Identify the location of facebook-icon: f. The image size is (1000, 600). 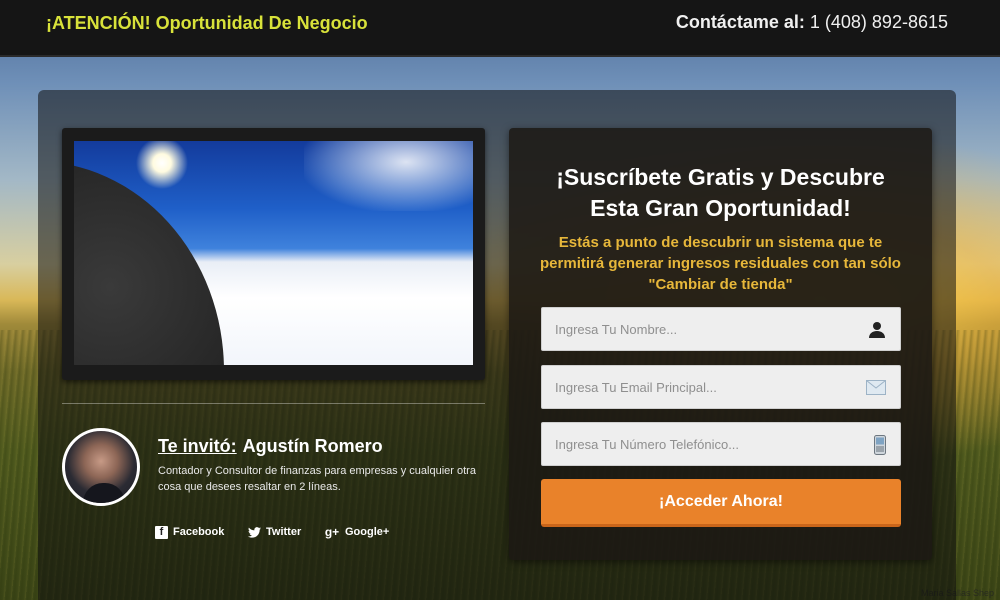
(161, 532).